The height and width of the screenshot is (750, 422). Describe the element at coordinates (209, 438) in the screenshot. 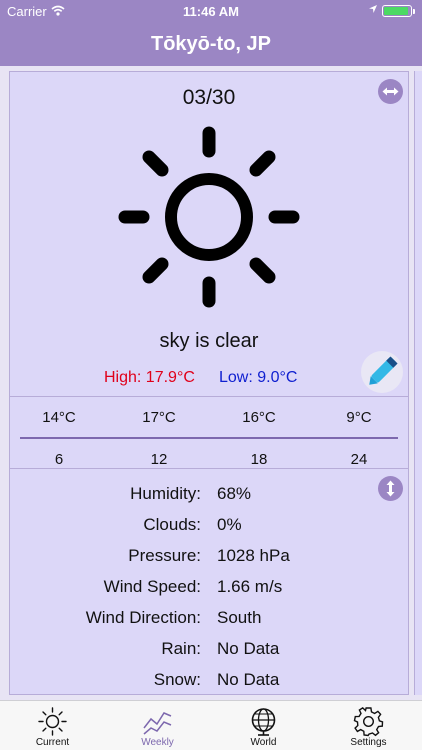

I see `temperature-trend-line` at that location.